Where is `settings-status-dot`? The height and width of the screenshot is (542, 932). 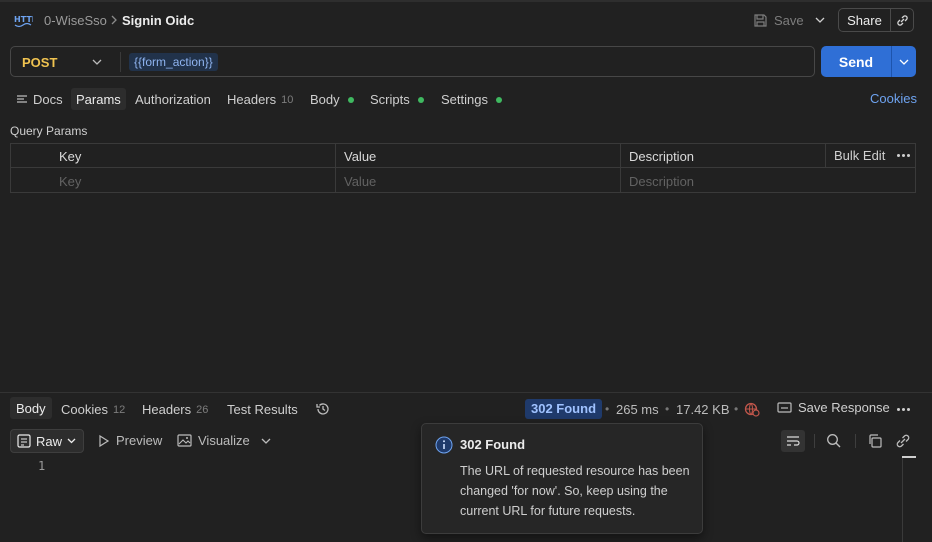 settings-status-dot is located at coordinates (498, 99).